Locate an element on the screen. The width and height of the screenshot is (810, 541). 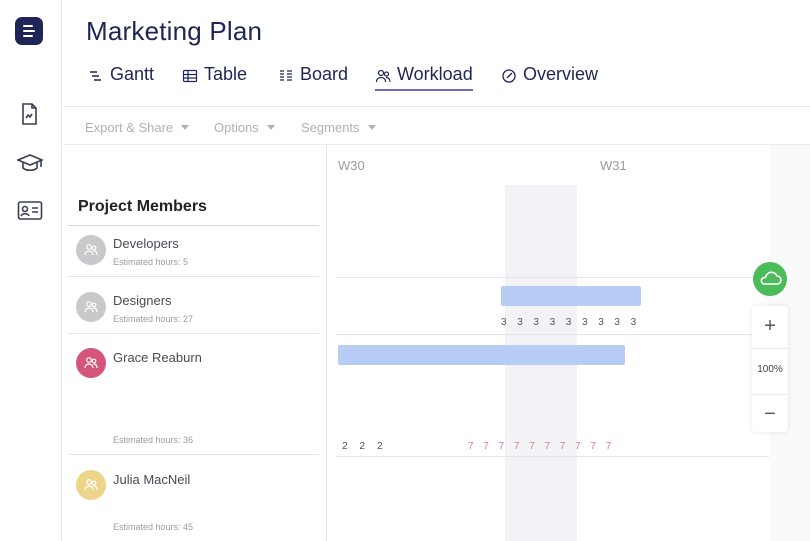
tab-table: Table is located at coordinates (214, 77).